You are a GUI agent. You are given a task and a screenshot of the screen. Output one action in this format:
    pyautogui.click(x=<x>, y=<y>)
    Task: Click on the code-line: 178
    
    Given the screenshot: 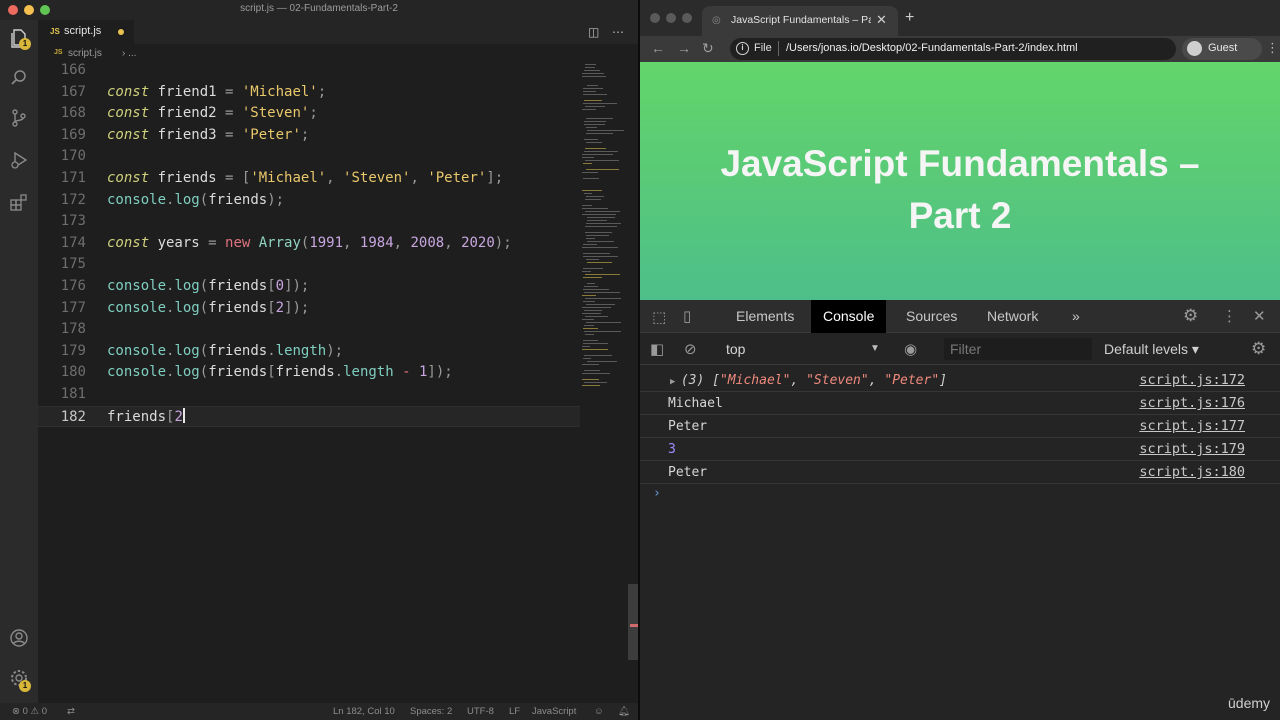 What is the action you would take?
    pyautogui.click(x=309, y=330)
    